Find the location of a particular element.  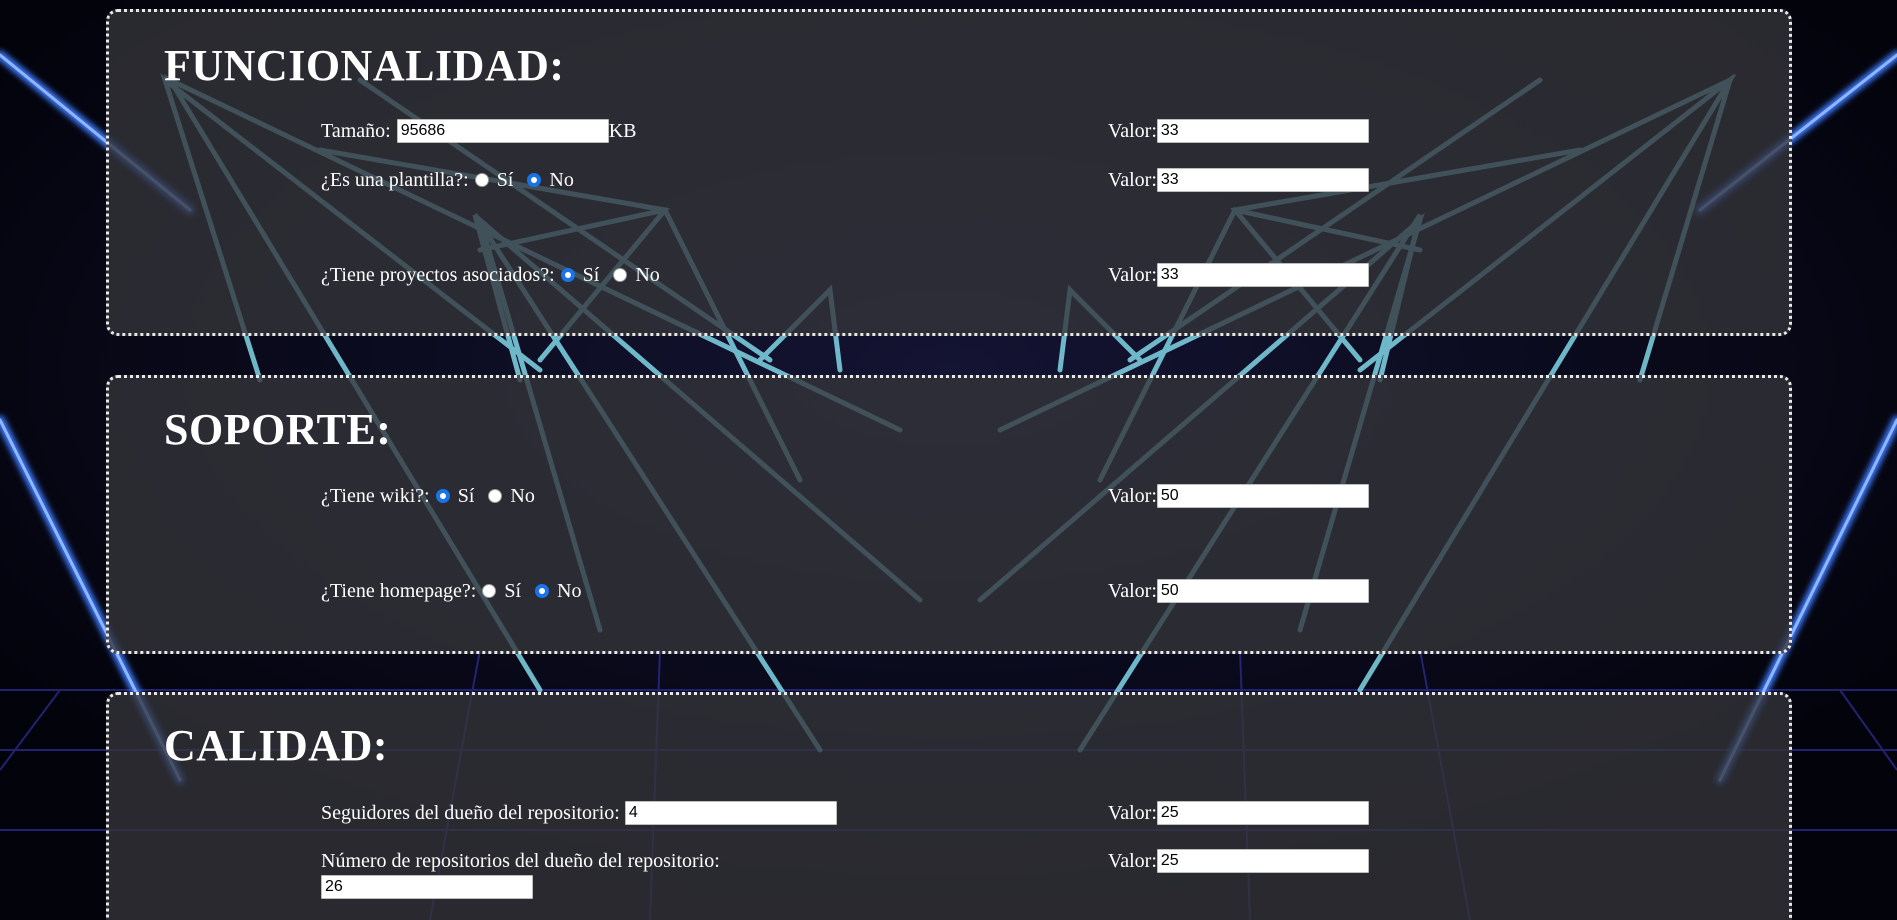

plantilla-valor-input is located at coordinates (1262, 180).